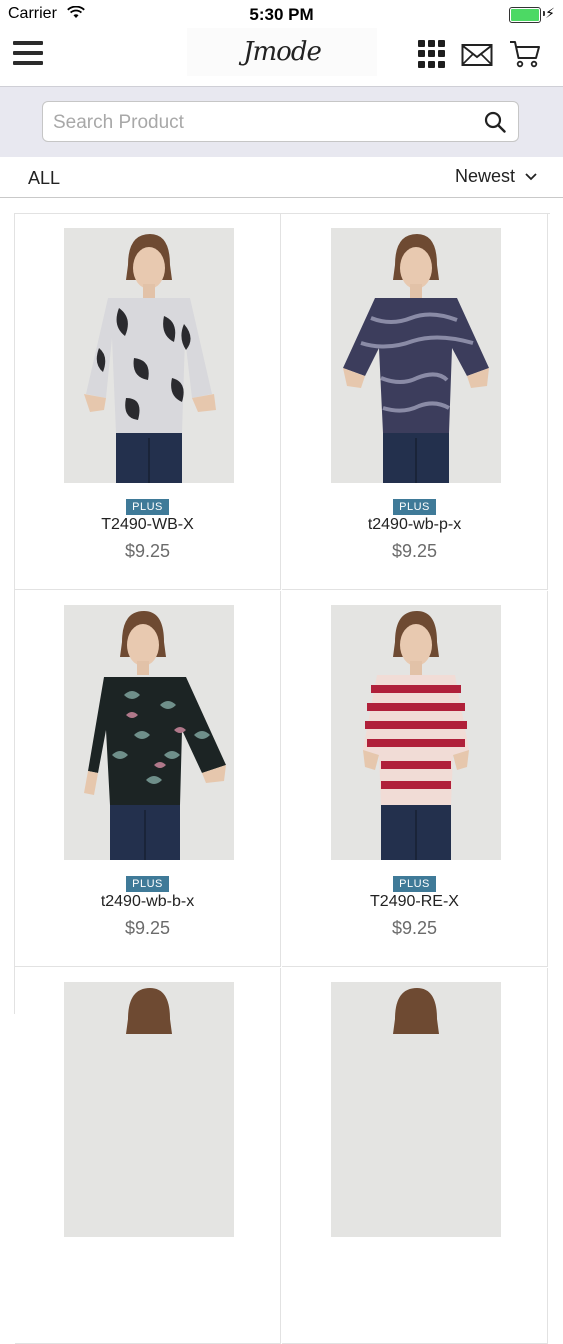 The width and height of the screenshot is (563, 1344). I want to click on product-name: T2490-RE-X, so click(414, 902).